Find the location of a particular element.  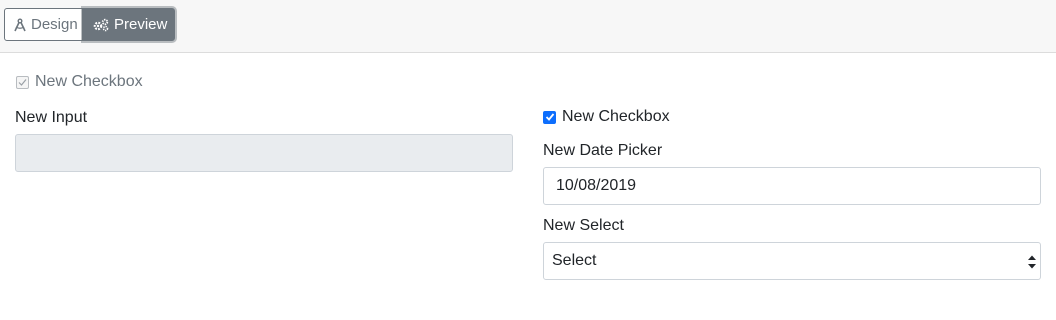

preview-button: Preview is located at coordinates (129, 24).